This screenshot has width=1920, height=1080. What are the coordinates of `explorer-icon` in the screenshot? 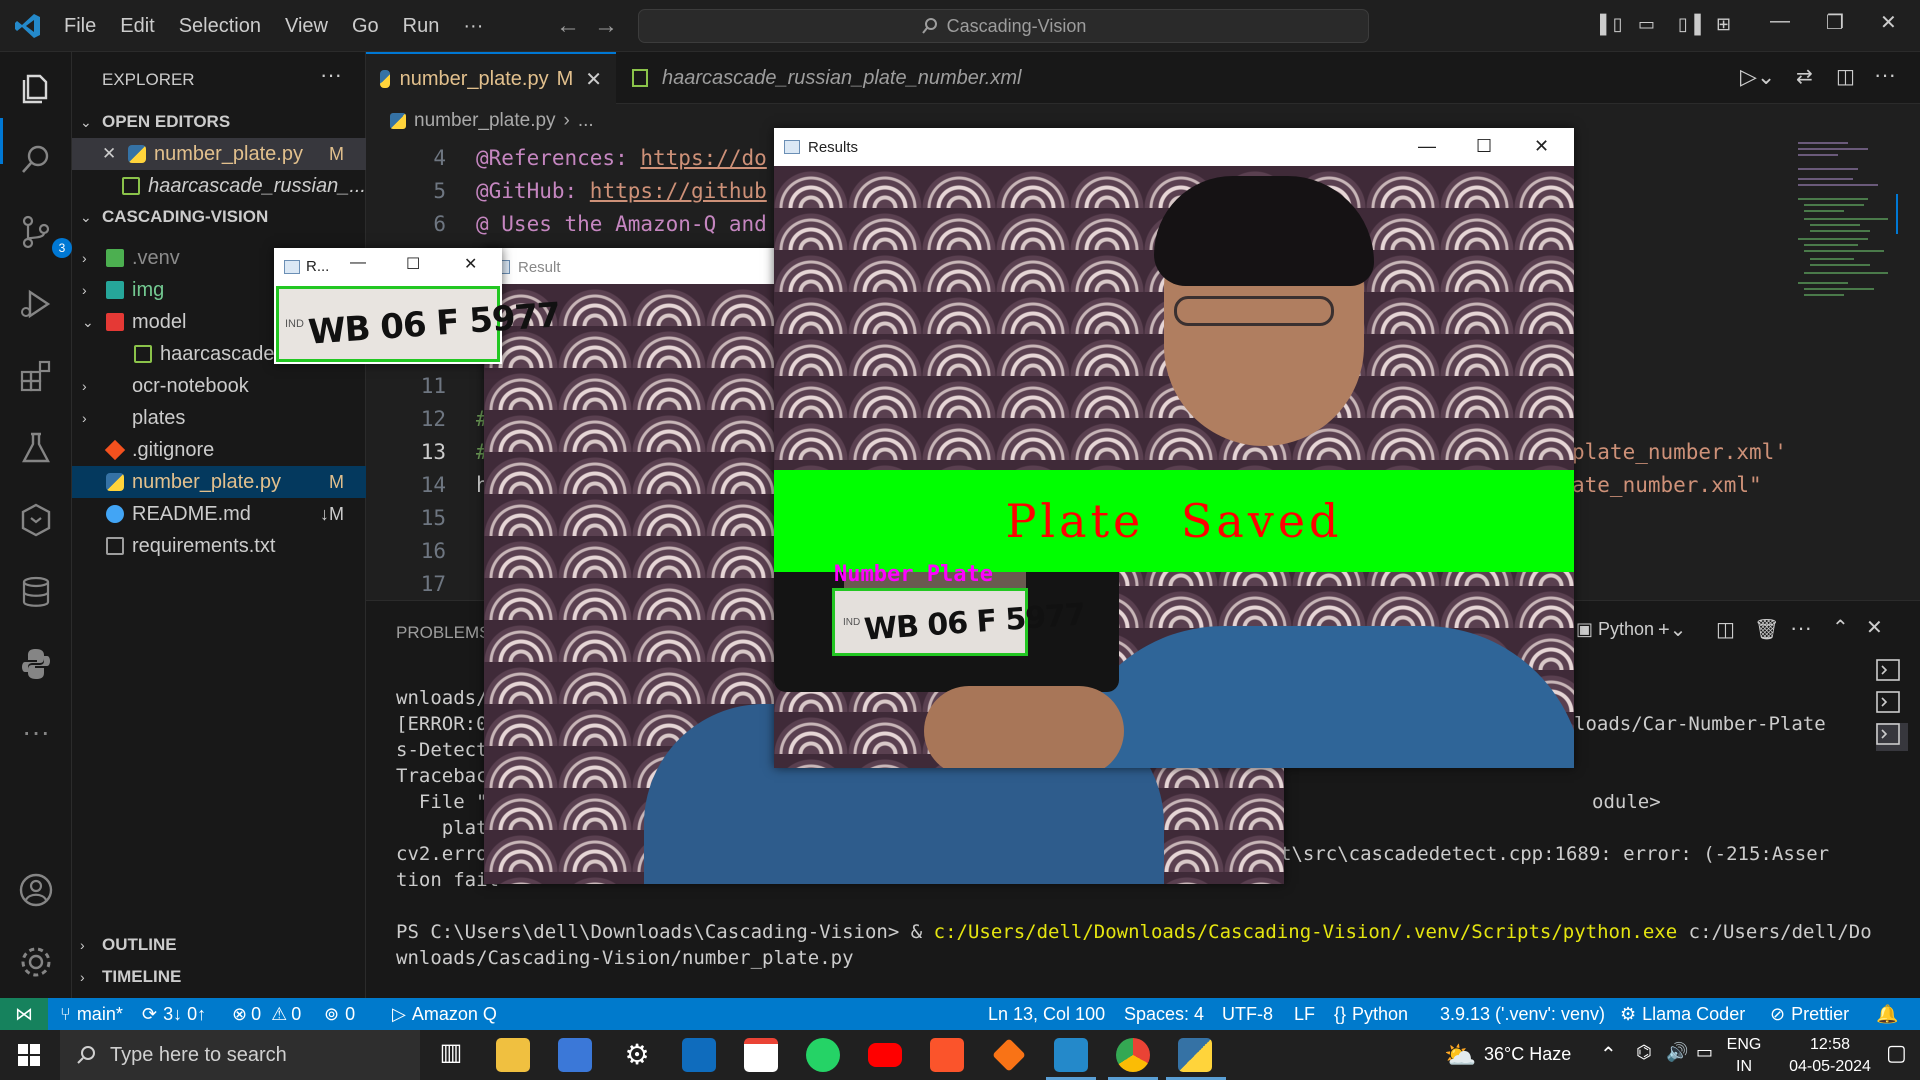 It's located at (36, 88).